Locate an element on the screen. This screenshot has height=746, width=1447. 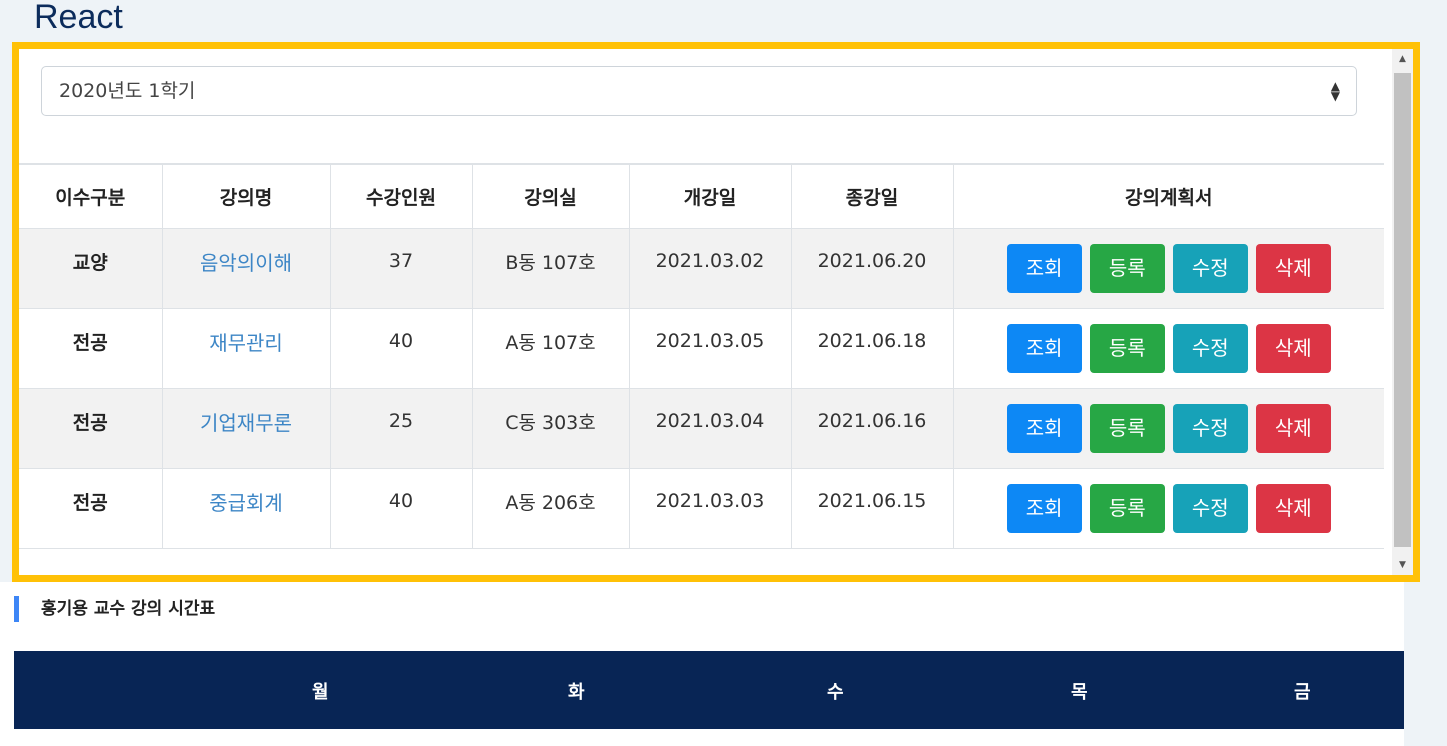
course-room: B동 107호 is located at coordinates (550, 268).